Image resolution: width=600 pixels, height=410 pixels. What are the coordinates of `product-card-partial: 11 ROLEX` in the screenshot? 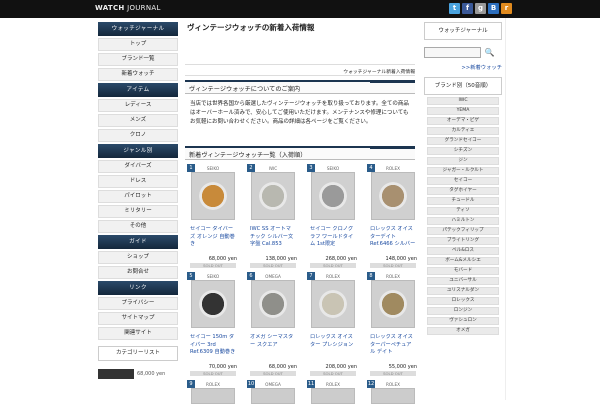 It's located at (333, 395).